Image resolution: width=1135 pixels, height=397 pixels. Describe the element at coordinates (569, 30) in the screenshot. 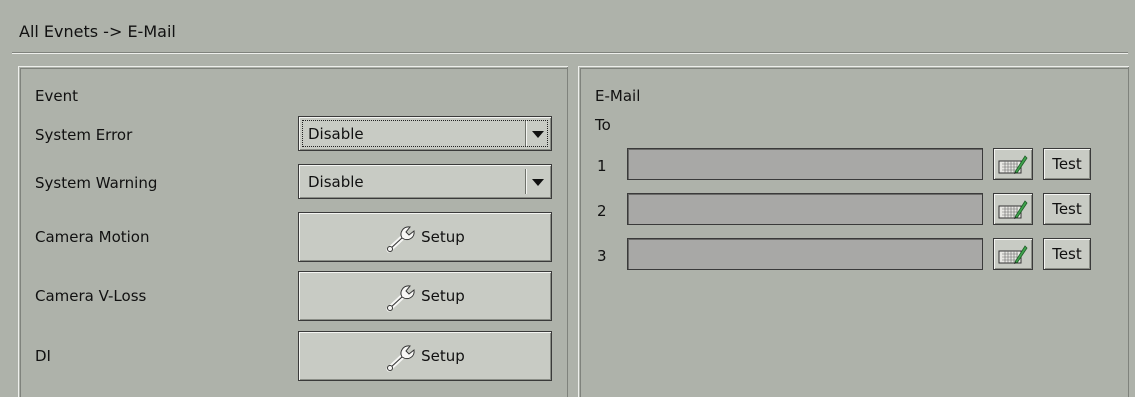

I see `page-header: All Evnets -> E-Mail` at that location.